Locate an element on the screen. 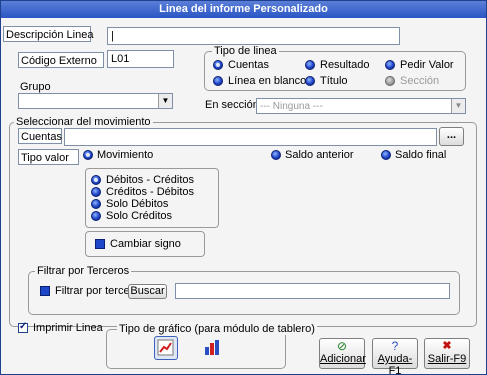 The height and width of the screenshot is (375, 487). radio-debitos-creditos is located at coordinates (96, 180).